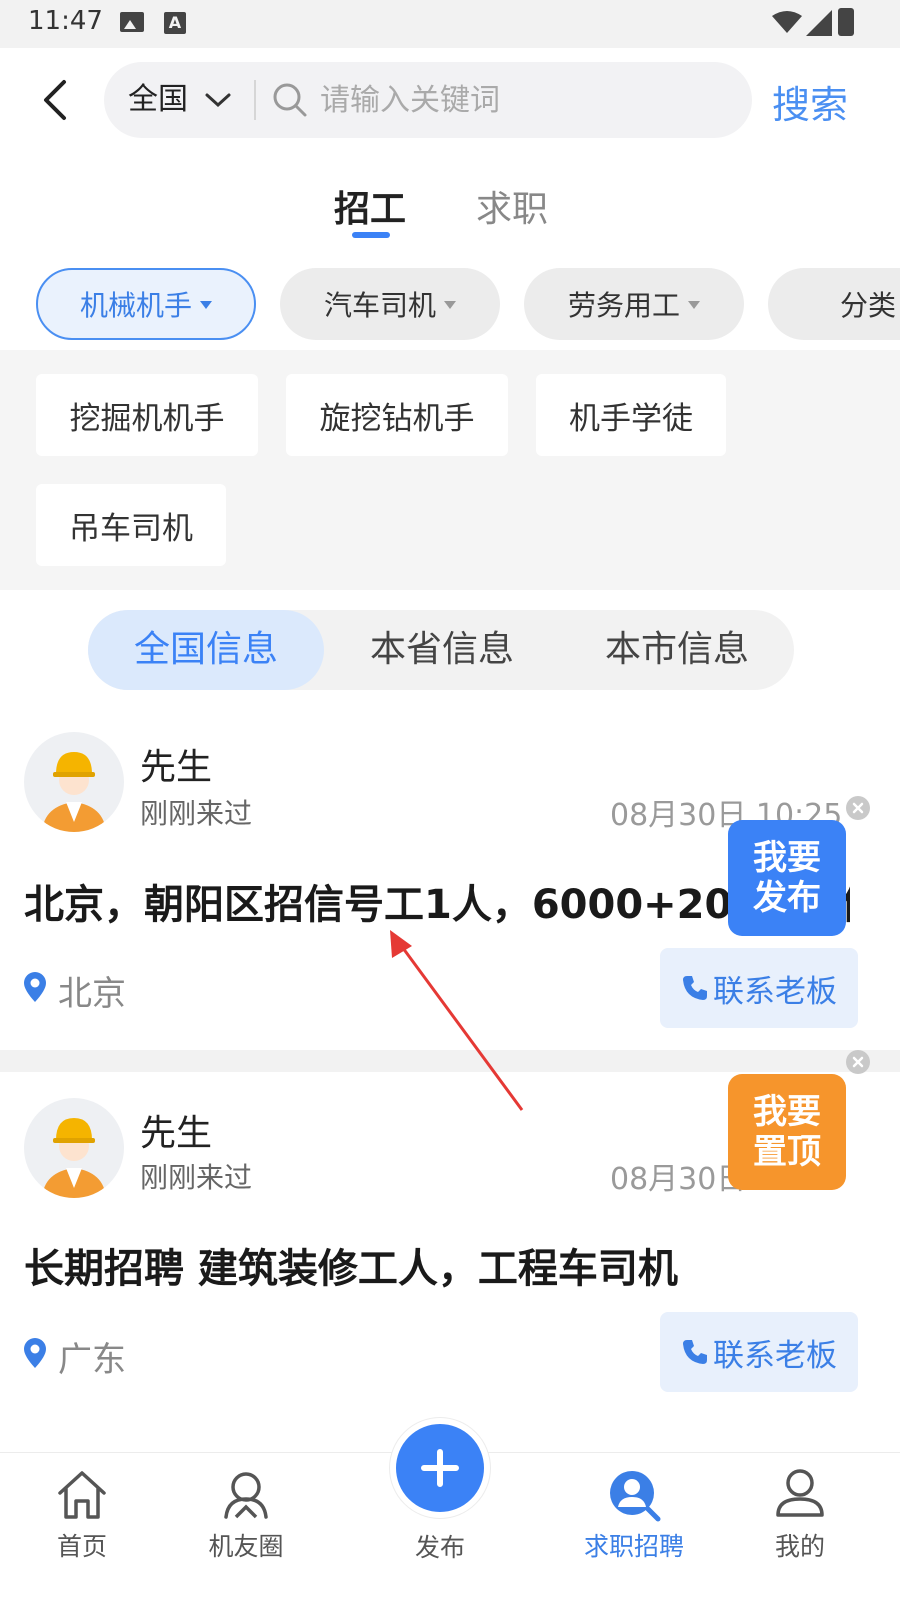  I want to click on search-box: 全国, so click(428, 100).